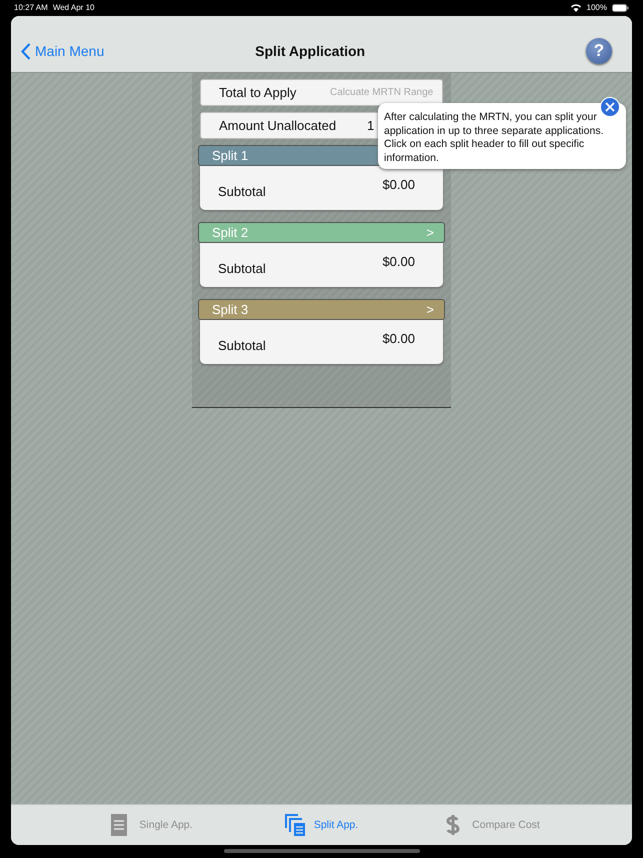 The image size is (643, 858). What do you see at coordinates (370, 125) in the screenshot?
I see `field-value: 1` at bounding box center [370, 125].